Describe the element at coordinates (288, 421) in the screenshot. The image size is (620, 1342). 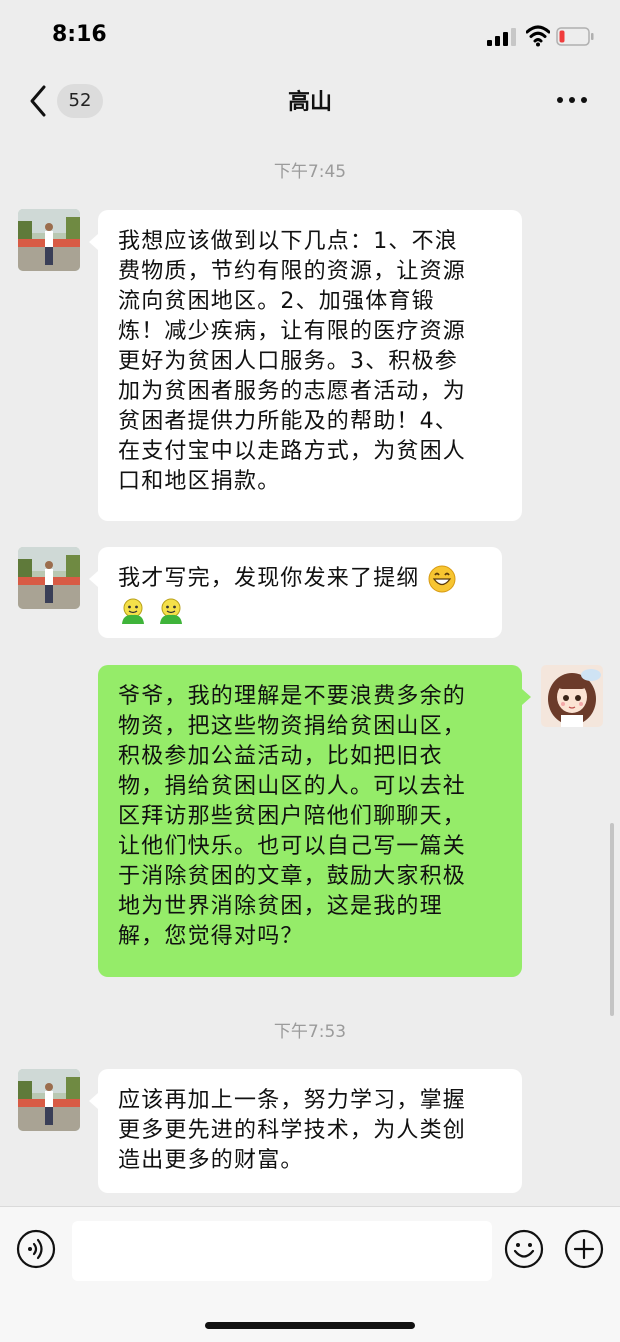
I see `message-line: 贫困者提供力所能及的帮助！4、` at that location.